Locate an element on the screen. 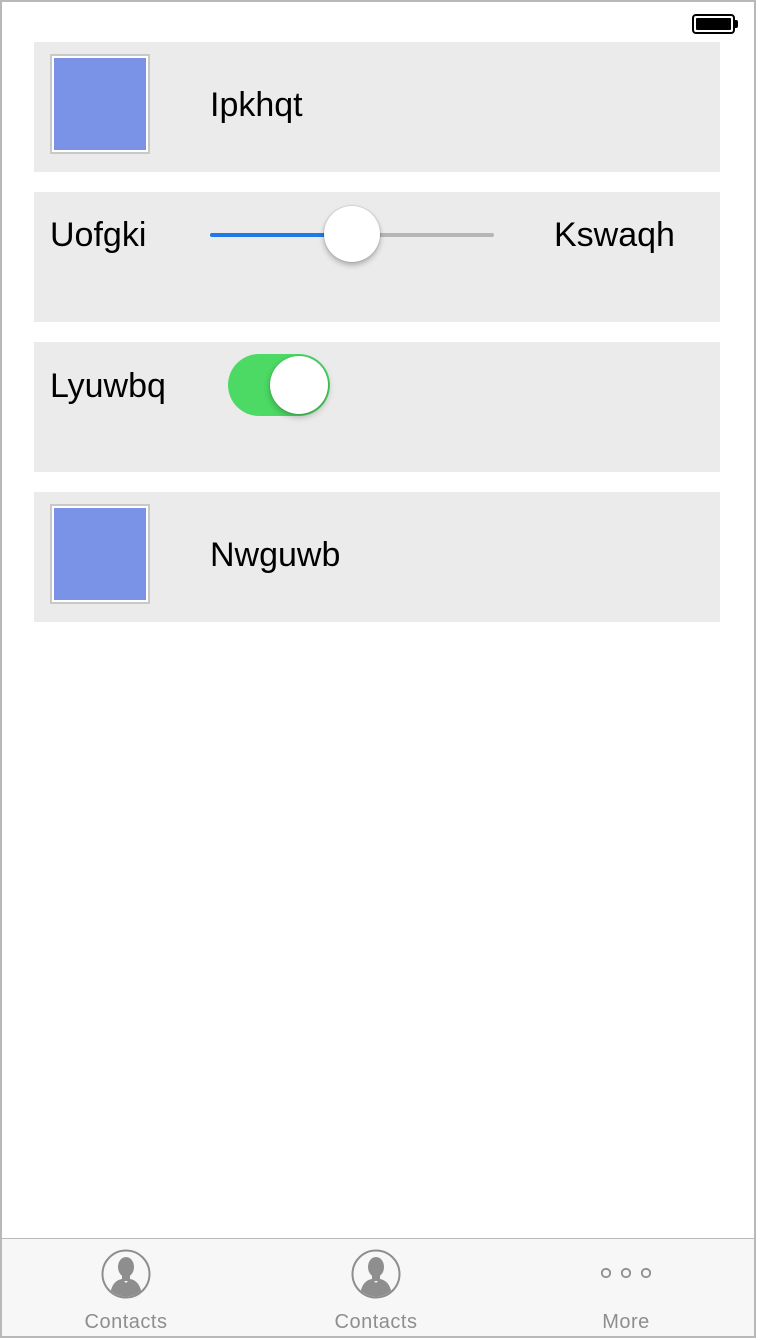 This screenshot has height=1340, width=760. list-row-nwguwb: Nwguwb is located at coordinates (377, 557).